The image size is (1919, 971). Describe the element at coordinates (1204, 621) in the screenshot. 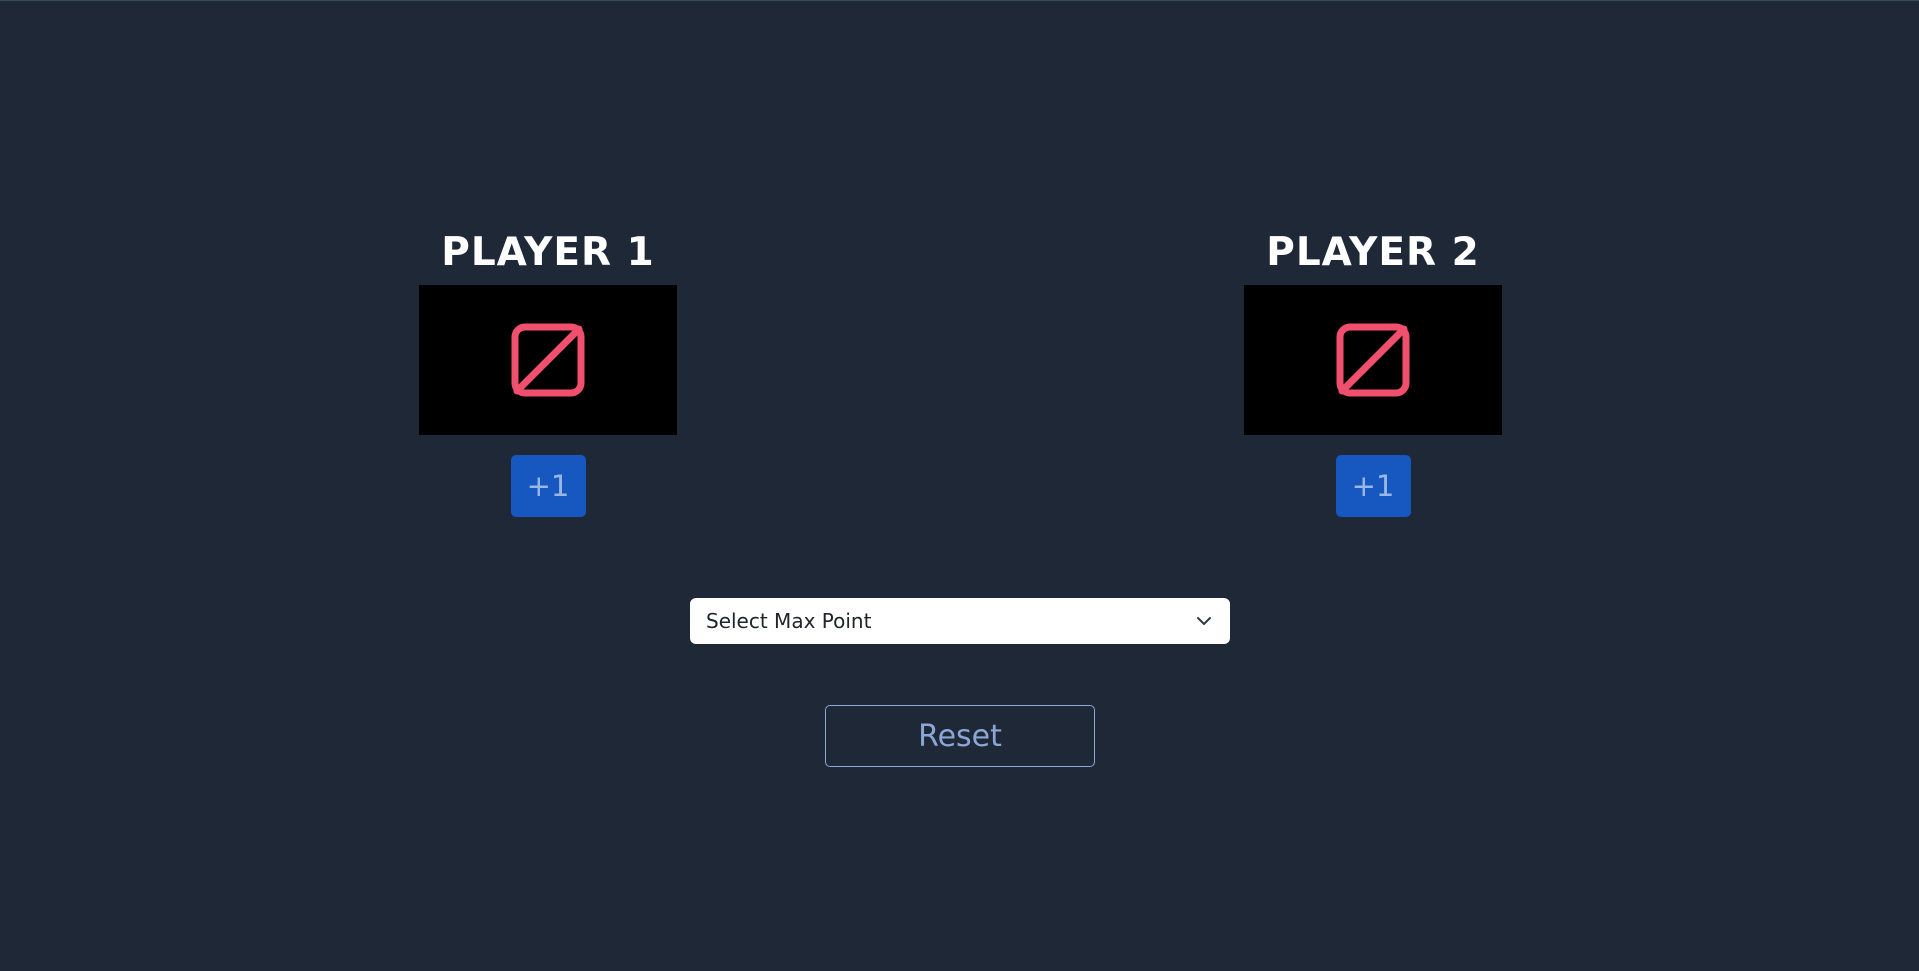

I see `chevron-down-icon` at that location.